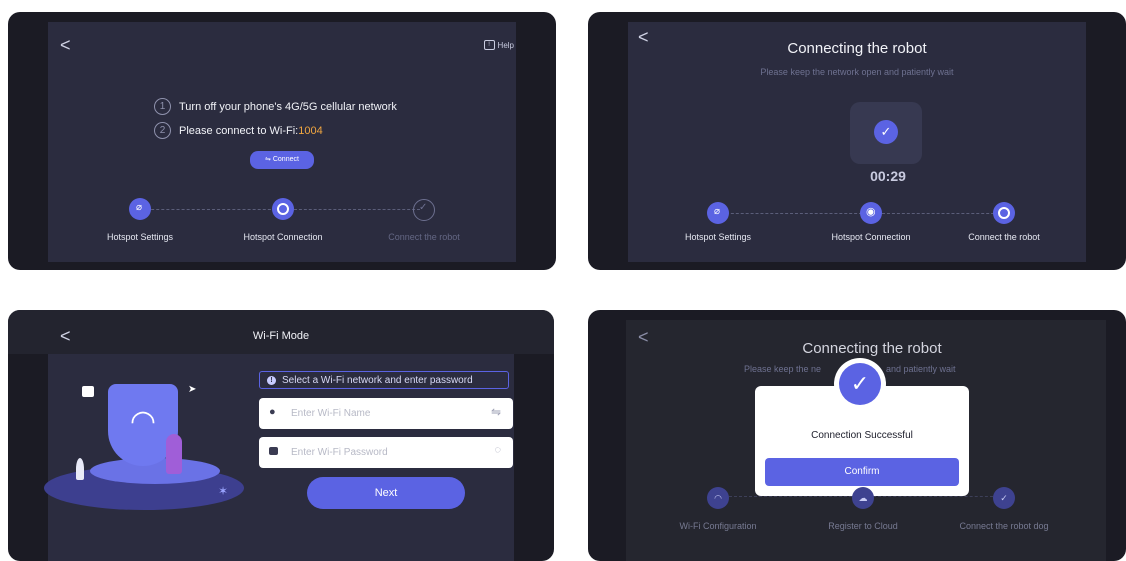 The height and width of the screenshot is (561, 1126). Describe the element at coordinates (497, 450) in the screenshot. I see `eye-hidden-icon: ◌` at that location.